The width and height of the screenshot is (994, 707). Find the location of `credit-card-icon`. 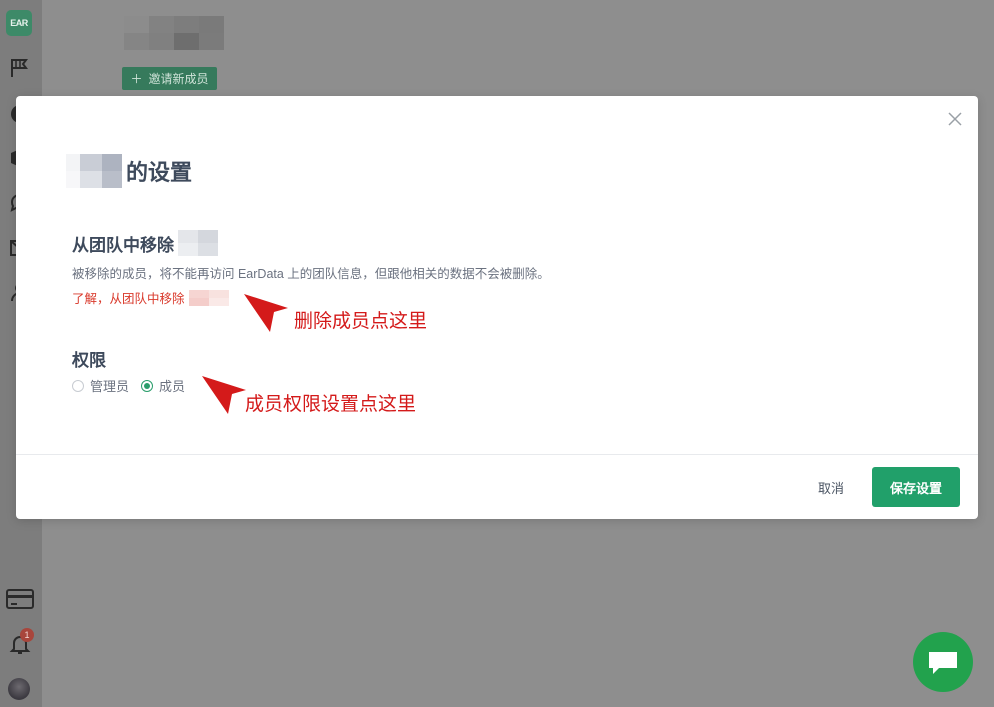

credit-card-icon is located at coordinates (20, 599).